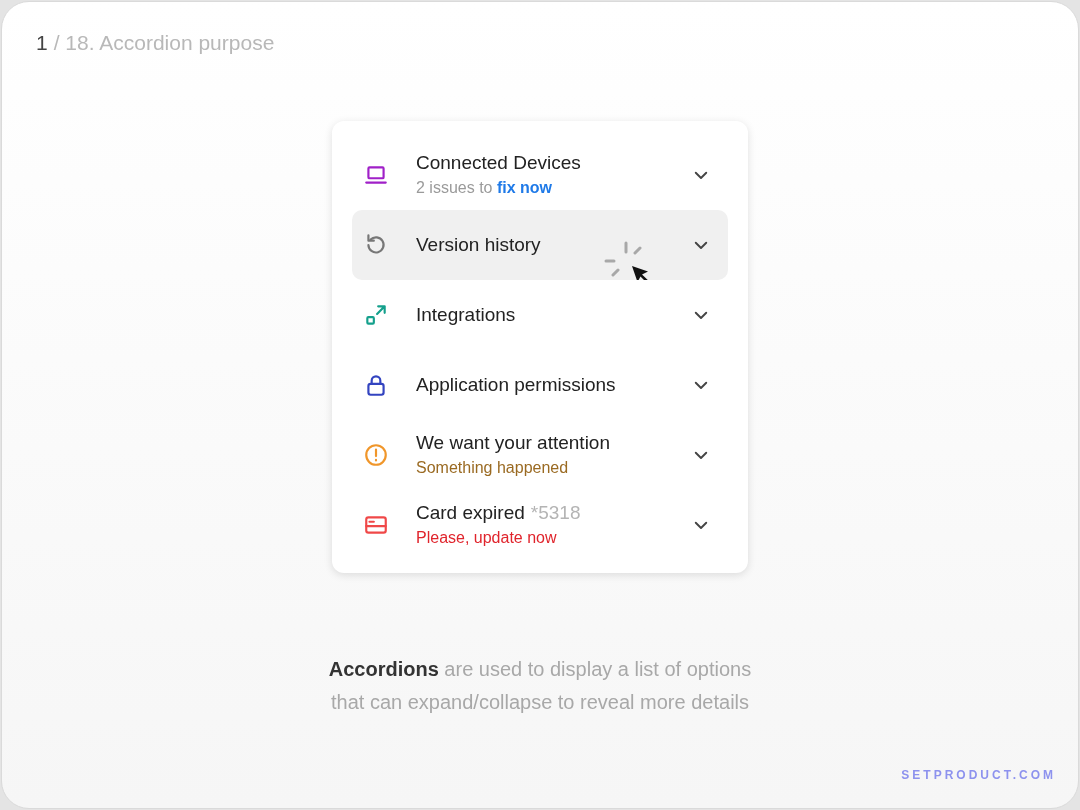  What do you see at coordinates (487, 537) in the screenshot?
I see `item-subtitle: Please, update now` at bounding box center [487, 537].